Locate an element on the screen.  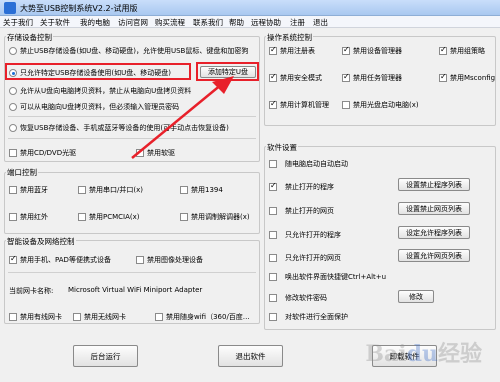
set-blocked-programs-button: 设置禁止程序列表 is located at coordinates (434, 184).